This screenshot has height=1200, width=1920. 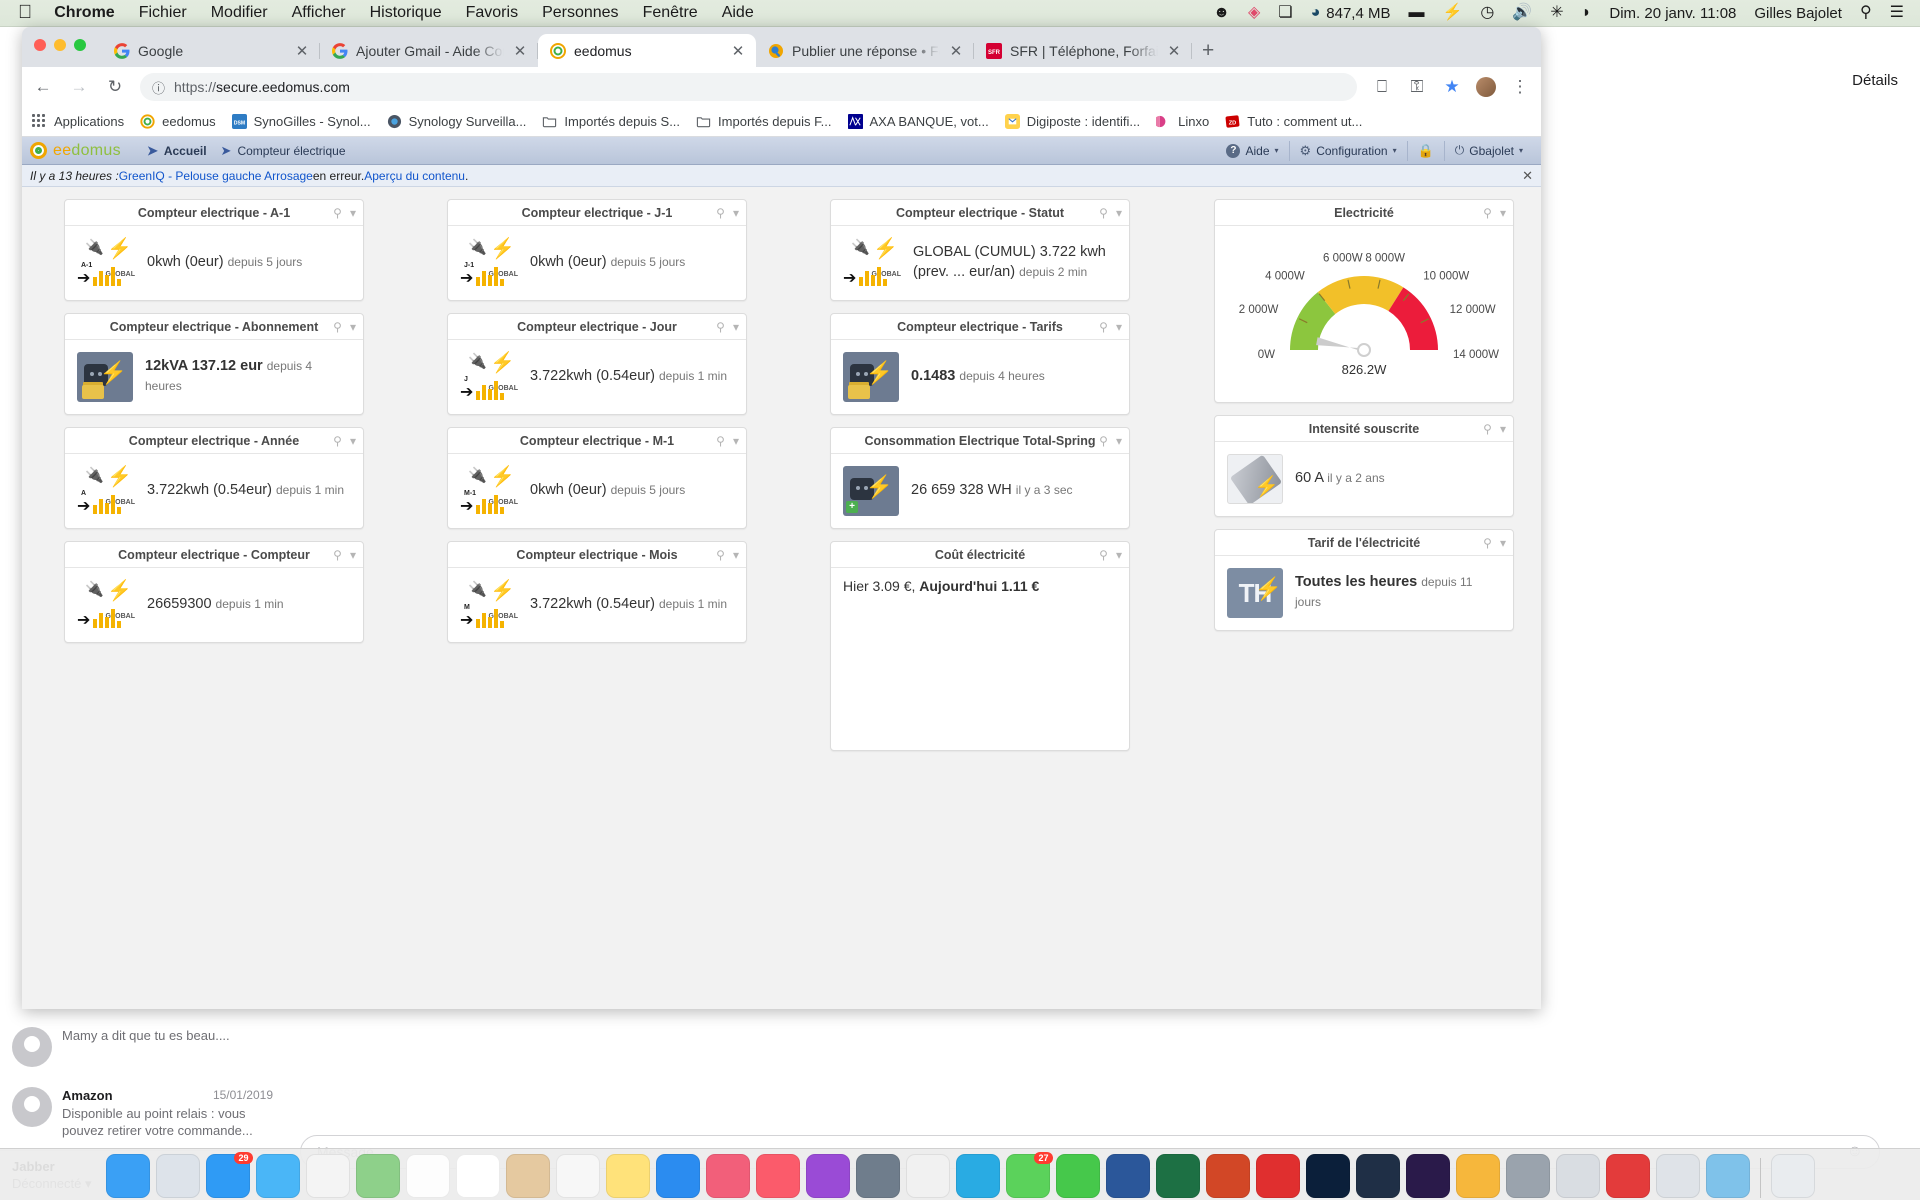 I want to click on window-copy-icon: ❏, so click(x=1285, y=13).